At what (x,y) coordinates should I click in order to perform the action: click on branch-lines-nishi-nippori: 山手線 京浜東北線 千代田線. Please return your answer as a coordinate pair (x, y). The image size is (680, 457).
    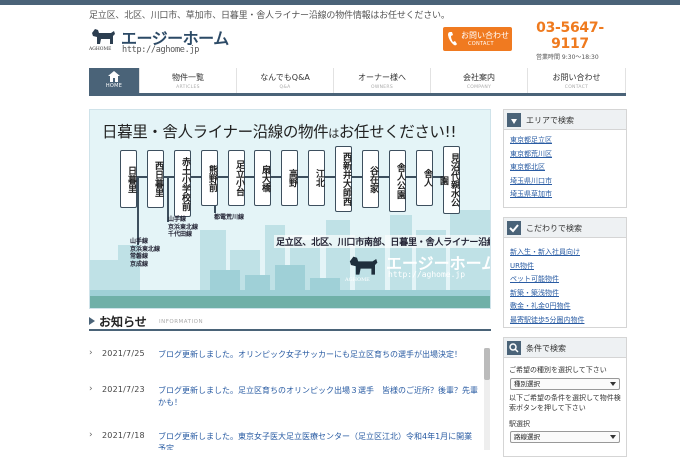
    Looking at the image, I should click on (183, 227).